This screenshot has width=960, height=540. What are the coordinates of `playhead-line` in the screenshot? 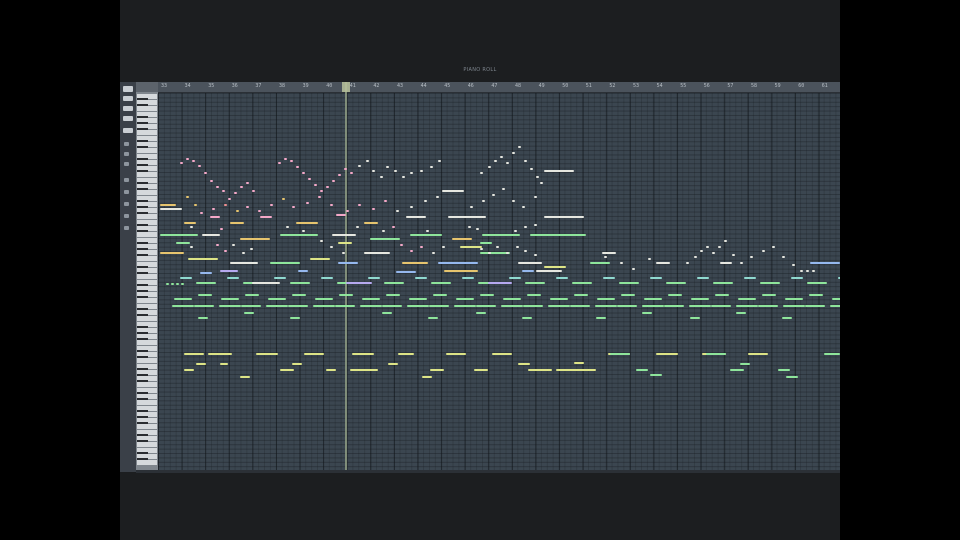 It's located at (346, 277).